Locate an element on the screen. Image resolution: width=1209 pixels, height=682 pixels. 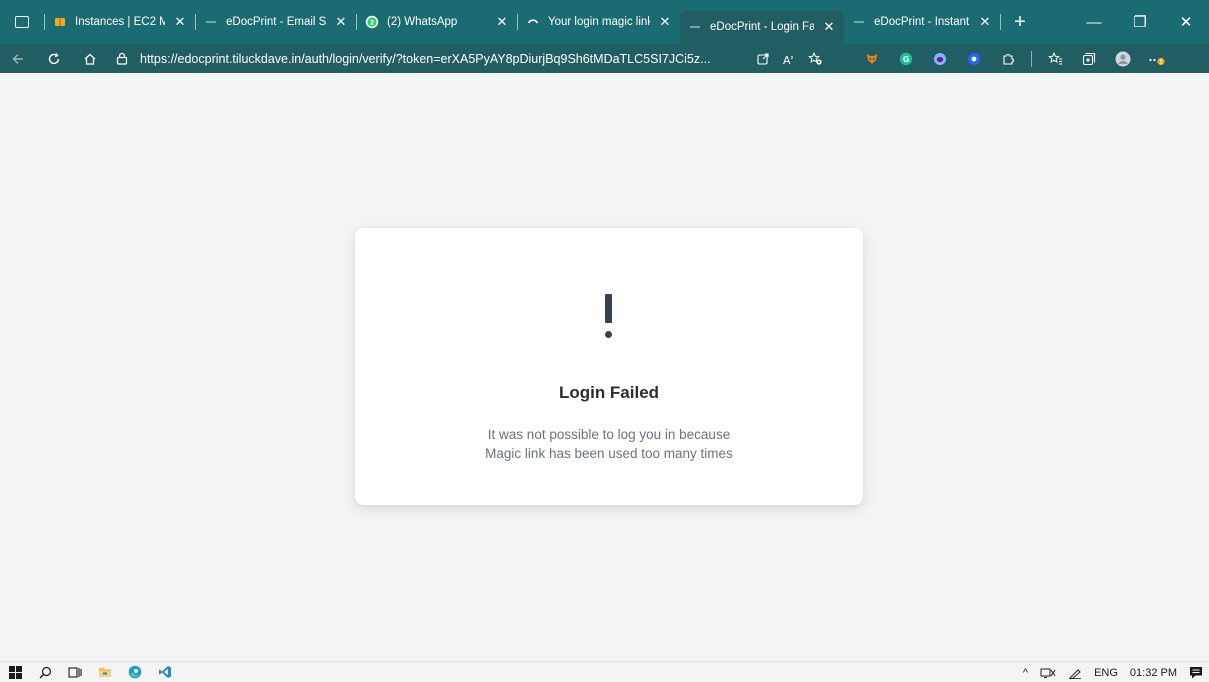
exclamation-icon is located at coordinates (609, 317).